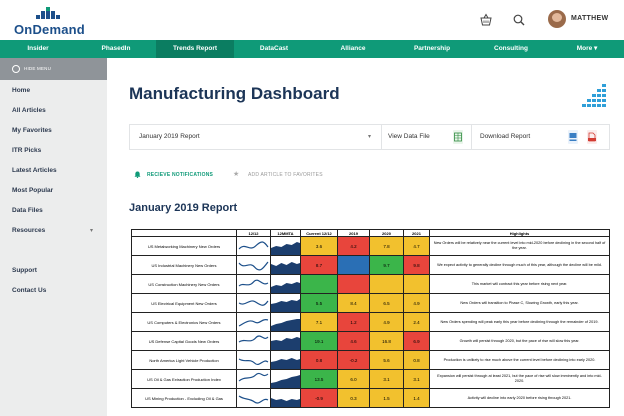  Describe the element at coordinates (184, 284) in the screenshot. I see `indicator-cell: US Construction Machinery New Orders` at that location.